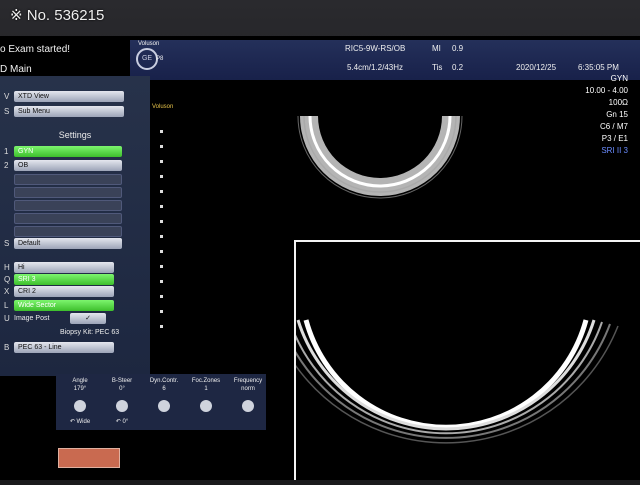 The height and width of the screenshot is (485, 640). What do you see at coordinates (68, 165) in the screenshot?
I see `preset-ob-button: OB` at bounding box center [68, 165].